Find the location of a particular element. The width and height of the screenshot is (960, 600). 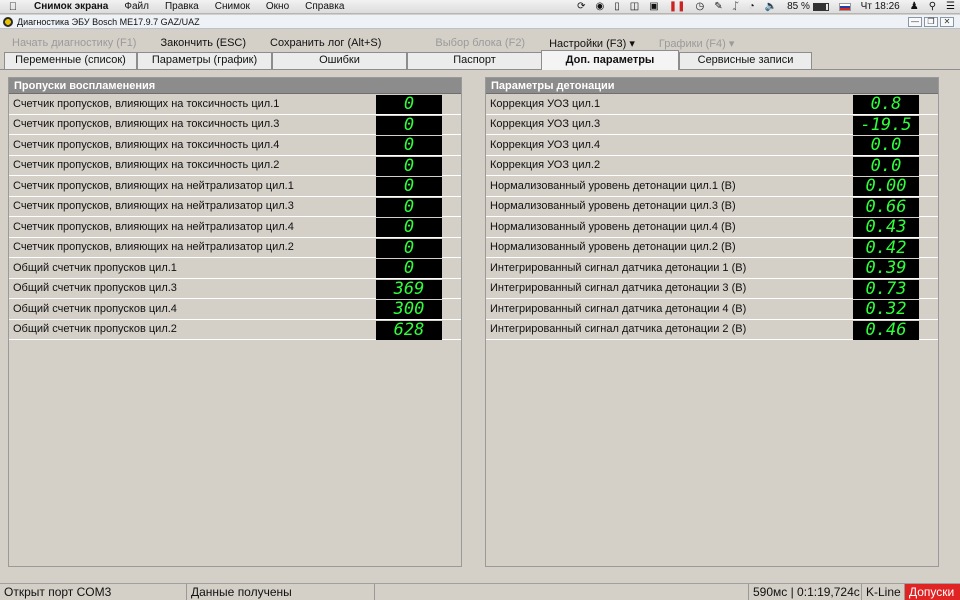

parameter-row: Коррекция УОЗ цил.3 -19.5 is located at coordinates (712, 125).